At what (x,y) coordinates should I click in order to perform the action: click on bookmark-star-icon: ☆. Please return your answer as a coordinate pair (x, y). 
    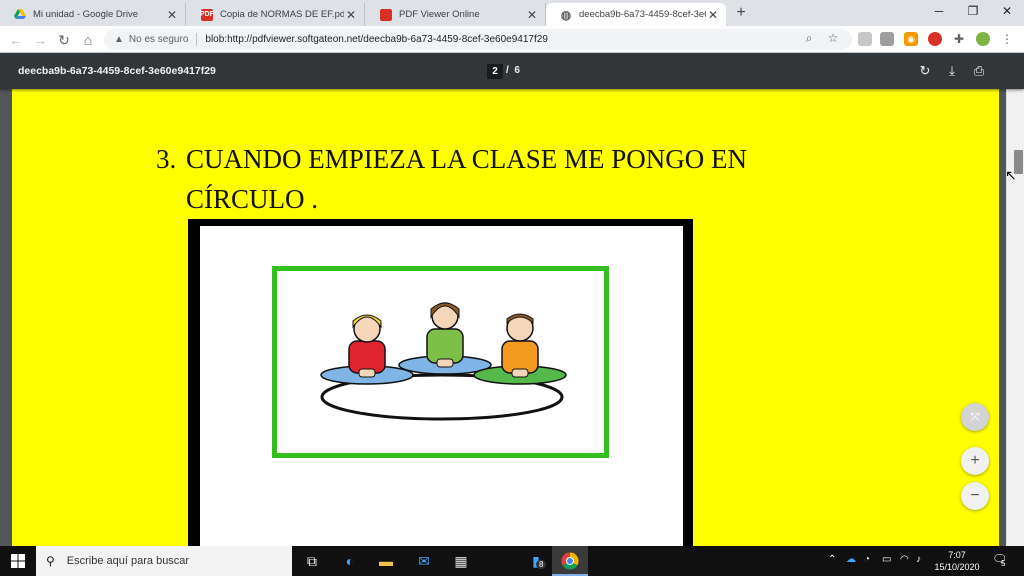
    Looking at the image, I should click on (833, 38).